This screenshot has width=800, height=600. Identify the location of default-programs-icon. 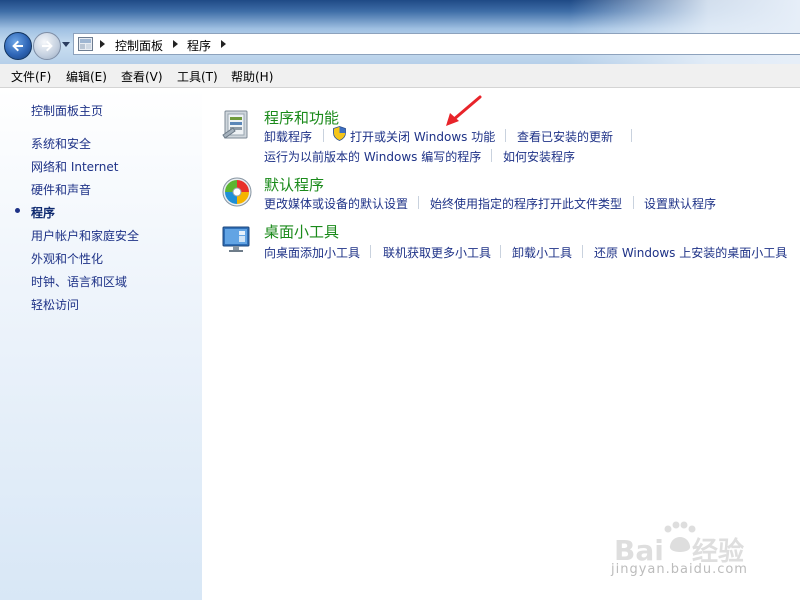
(237, 192).